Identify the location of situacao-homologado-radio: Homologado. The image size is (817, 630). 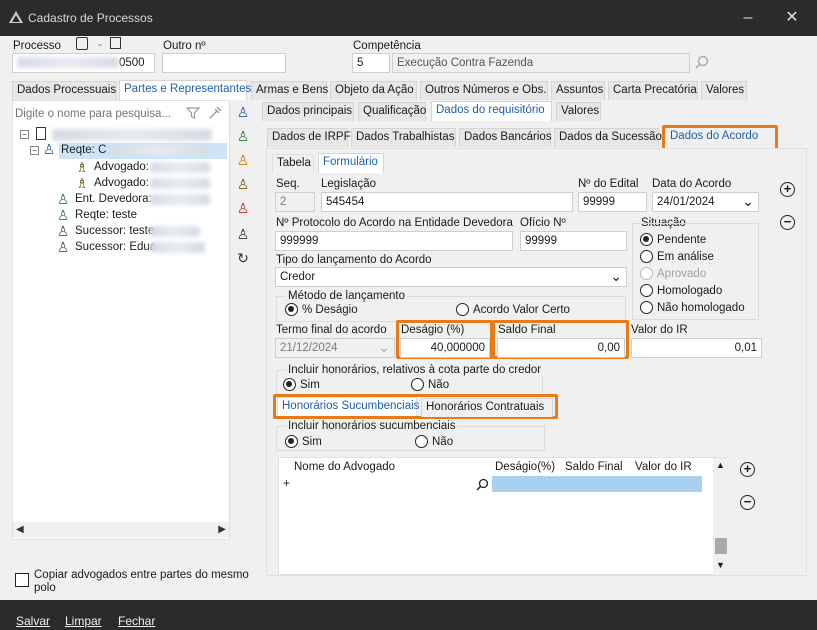
(681, 290).